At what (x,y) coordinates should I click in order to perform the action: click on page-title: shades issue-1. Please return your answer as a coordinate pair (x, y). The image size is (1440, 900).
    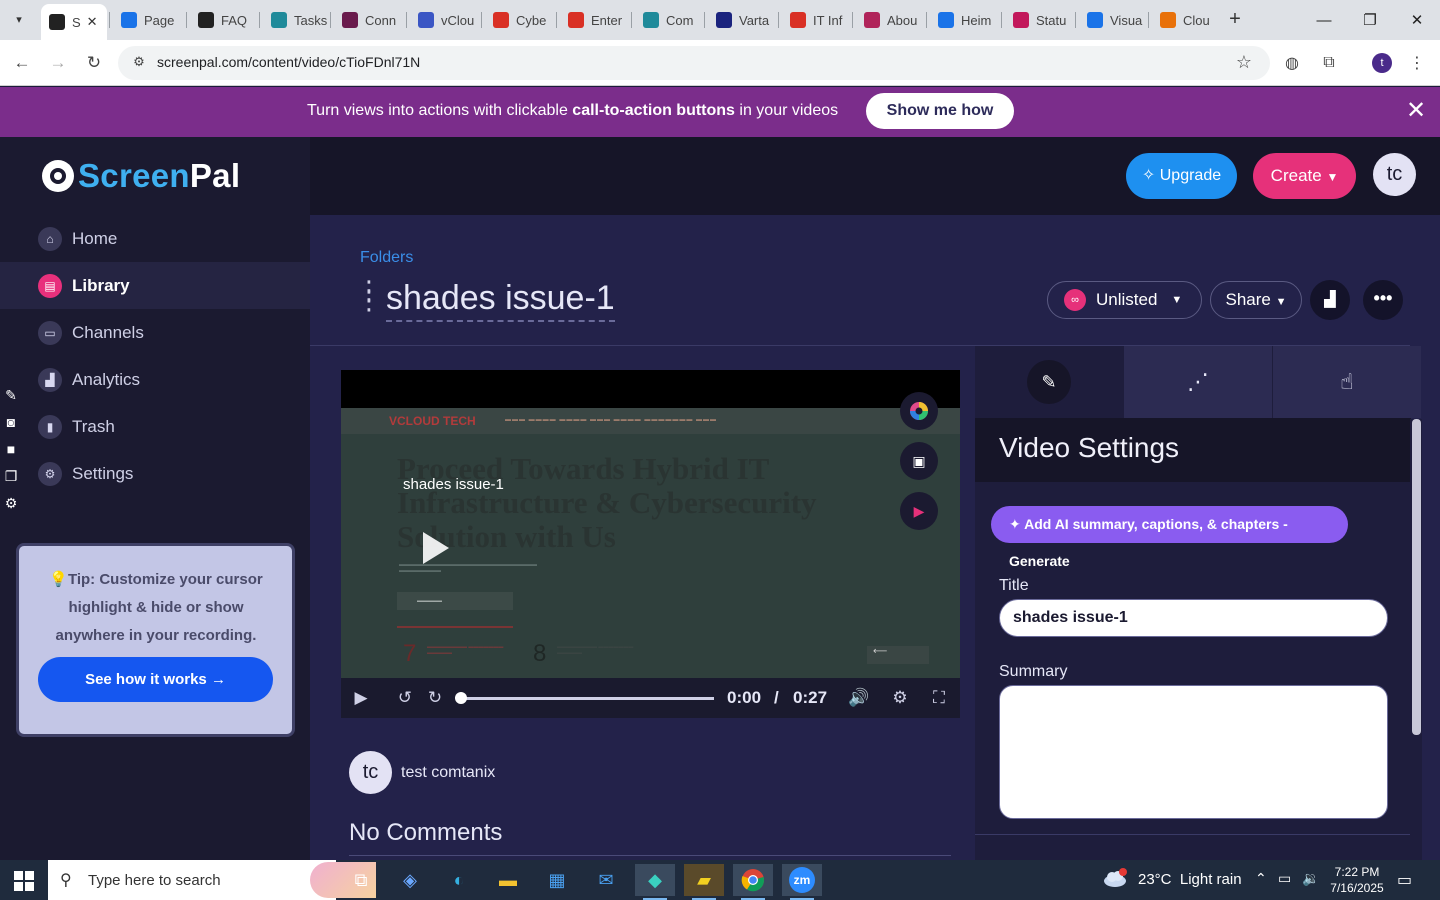
    Looking at the image, I should click on (500, 300).